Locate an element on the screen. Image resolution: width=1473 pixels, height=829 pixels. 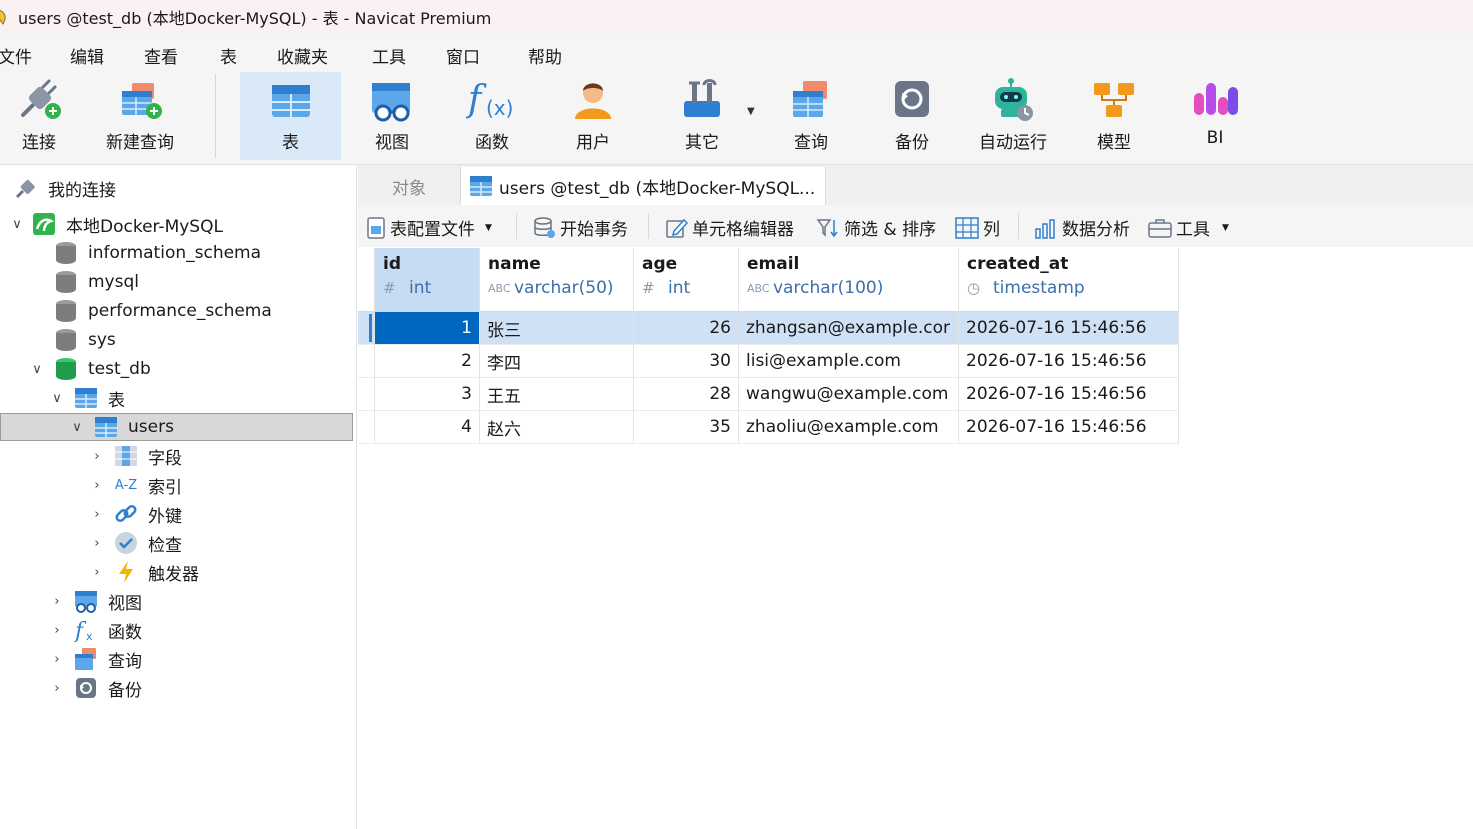
function-label: 函数 is located at coordinates (492, 143).